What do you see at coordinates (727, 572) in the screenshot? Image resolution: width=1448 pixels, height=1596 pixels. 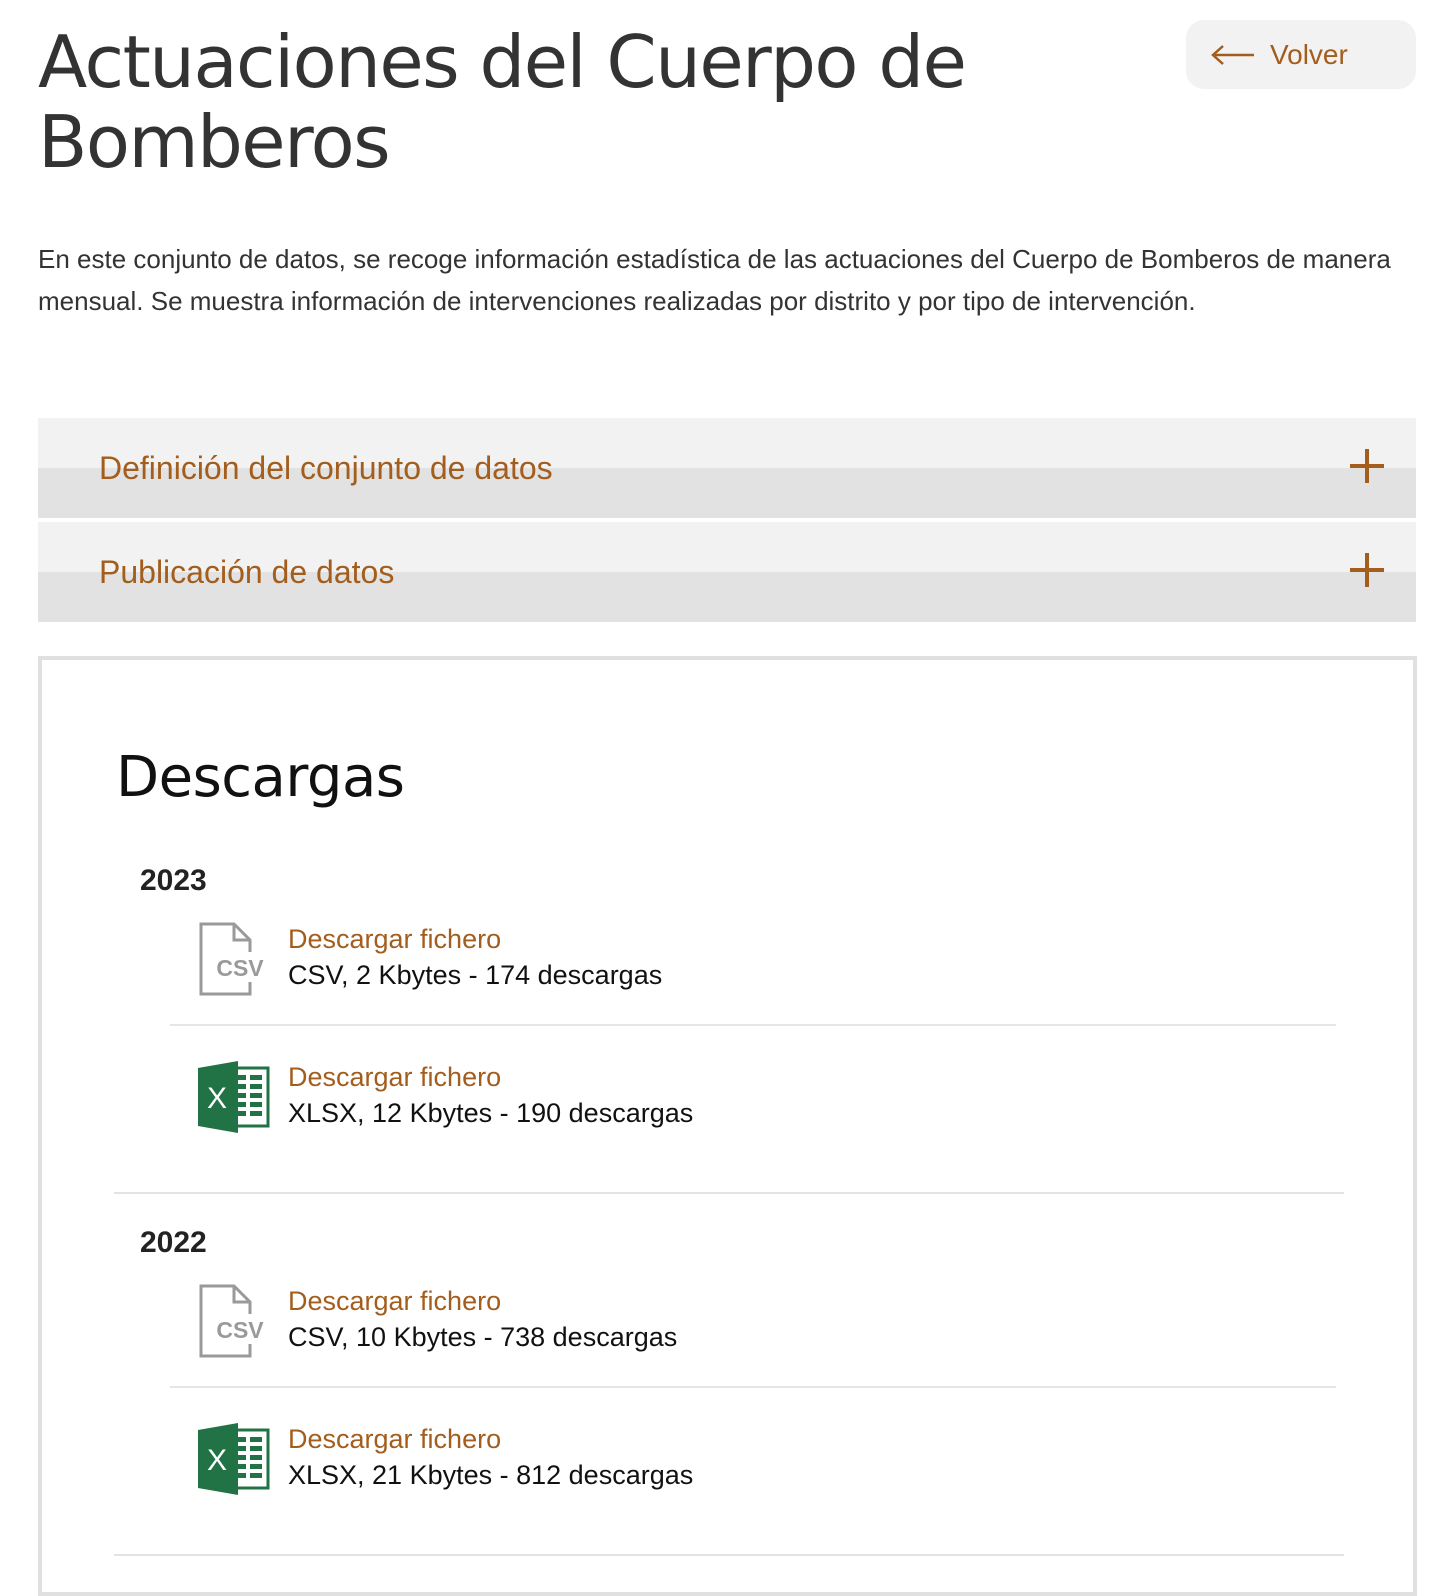 I see `accordion-data-publication: Publicación de datos` at bounding box center [727, 572].